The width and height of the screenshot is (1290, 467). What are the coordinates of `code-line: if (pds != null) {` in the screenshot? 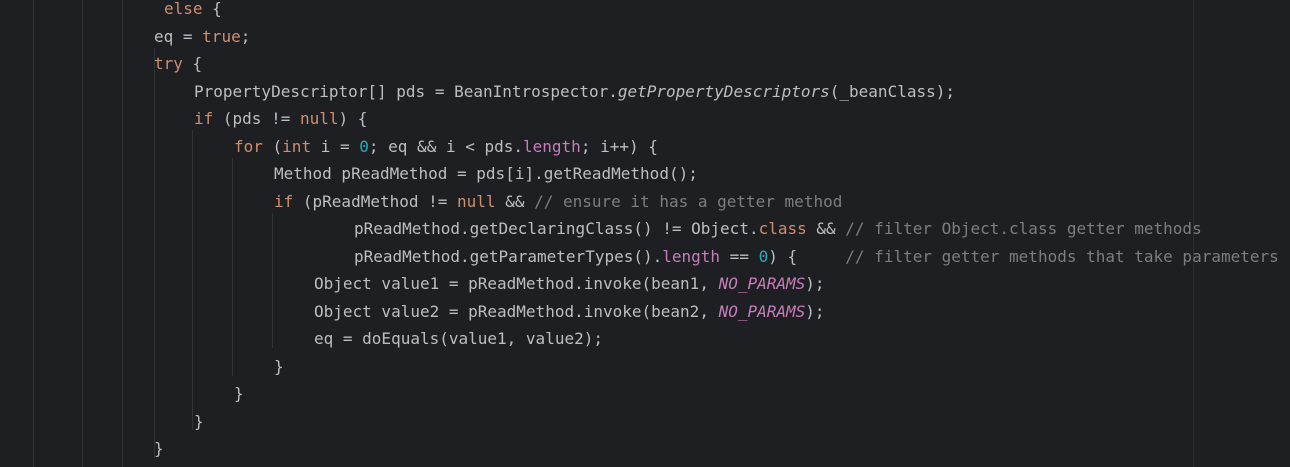 It's located at (280, 118).